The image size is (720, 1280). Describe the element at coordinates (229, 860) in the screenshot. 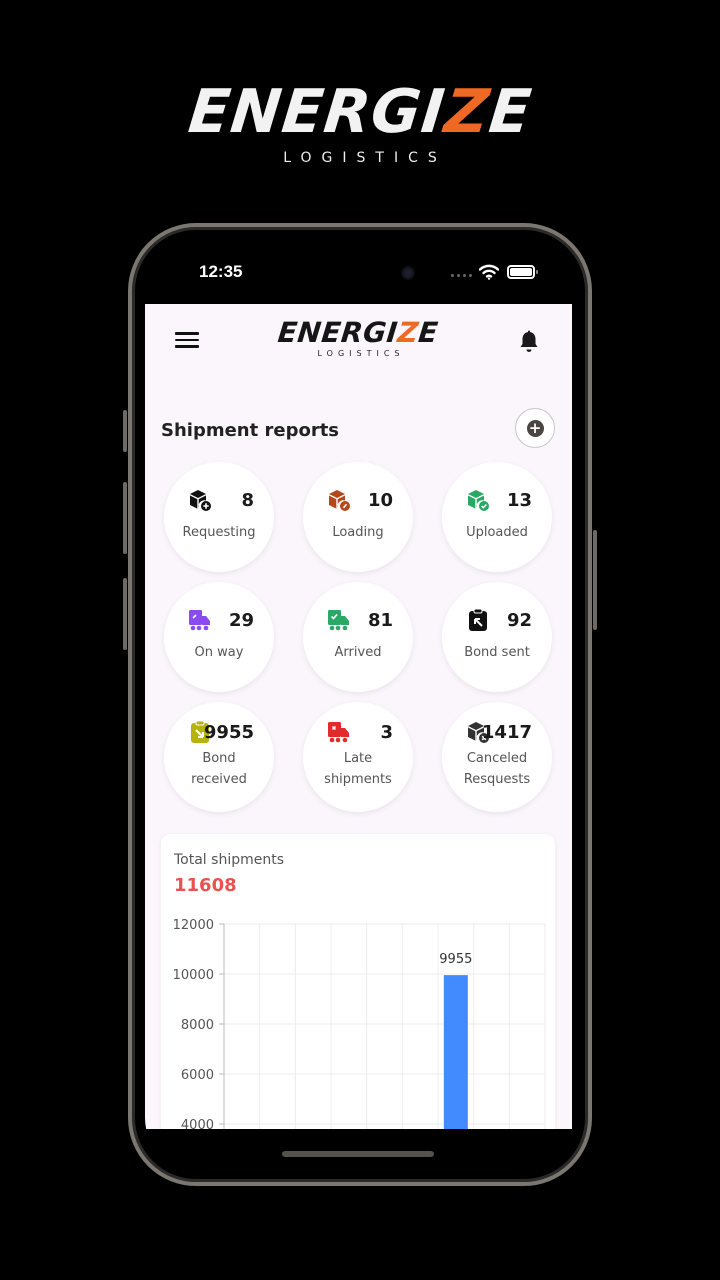

I see `chart-title: Total shipments` at that location.